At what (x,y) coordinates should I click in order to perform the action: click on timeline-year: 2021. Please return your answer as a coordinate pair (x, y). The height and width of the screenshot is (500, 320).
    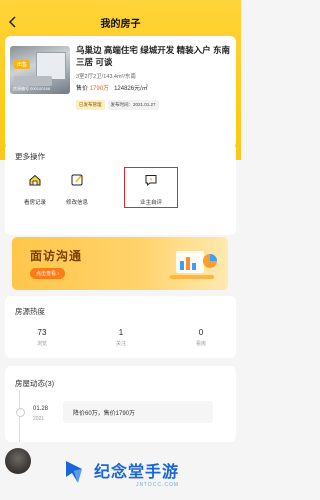
    Looking at the image, I should click on (39, 419).